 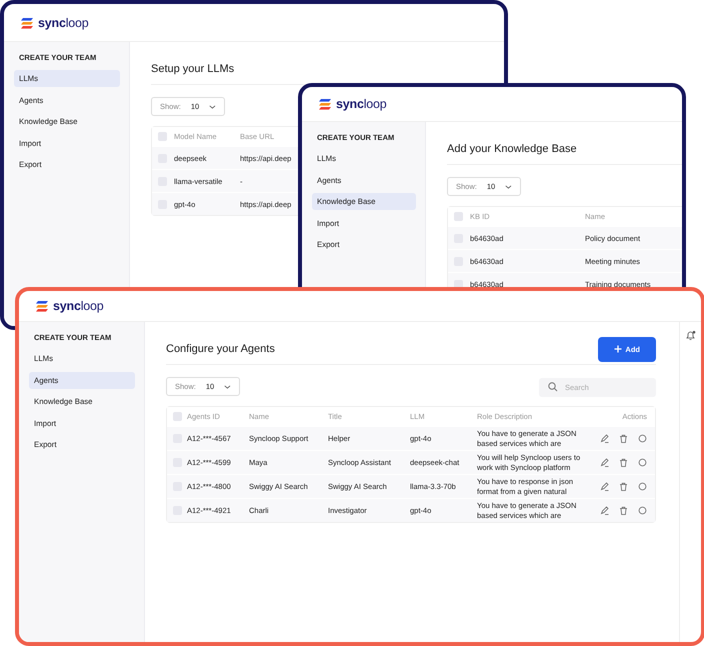 What do you see at coordinates (553, 387) in the screenshot?
I see `search-icon` at bounding box center [553, 387].